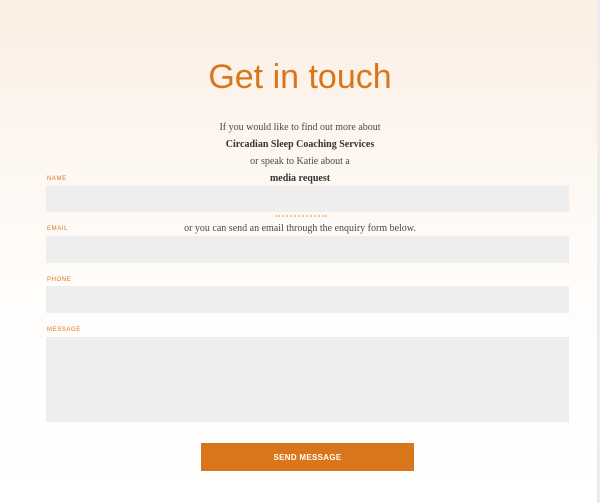 This screenshot has width=600, height=503. Describe the element at coordinates (300, 178) in the screenshot. I see `intro-text-media-request: media request` at that location.